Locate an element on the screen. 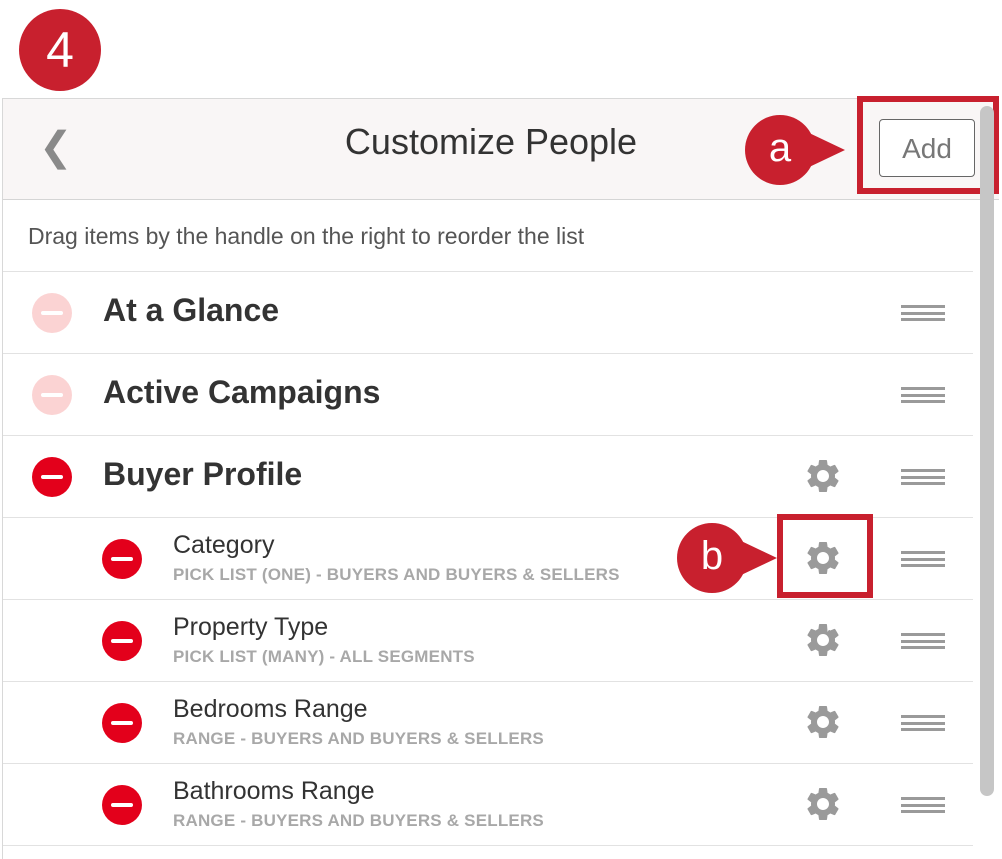  list-item-buyer-profile: Buyer Profile is located at coordinates (488, 477).